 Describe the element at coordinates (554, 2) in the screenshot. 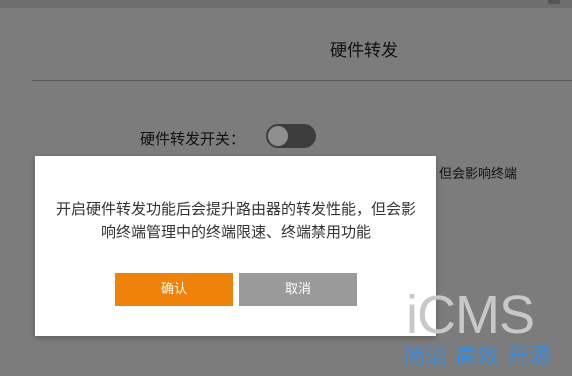

I see `top-bar-handle` at that location.